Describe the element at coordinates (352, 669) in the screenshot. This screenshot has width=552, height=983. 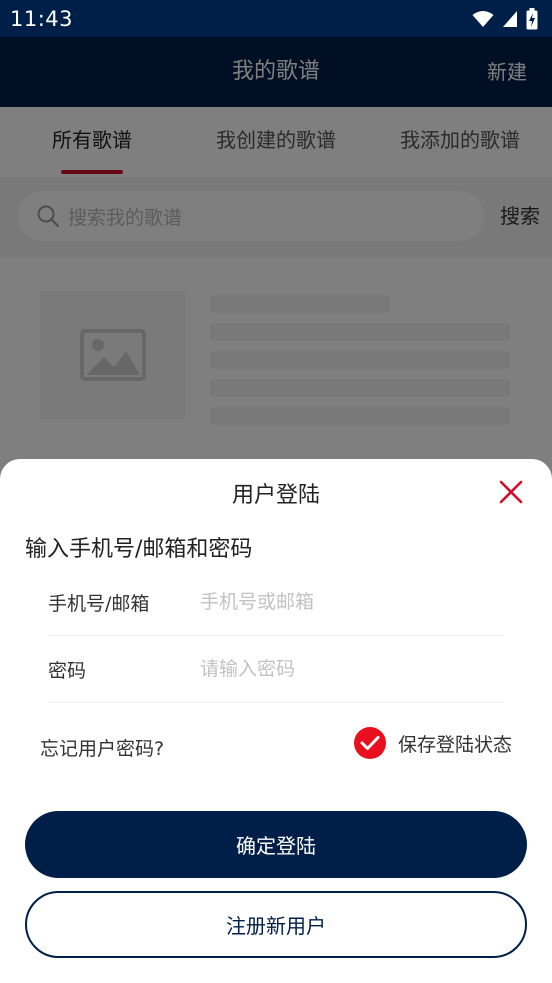
I see `password-input` at that location.